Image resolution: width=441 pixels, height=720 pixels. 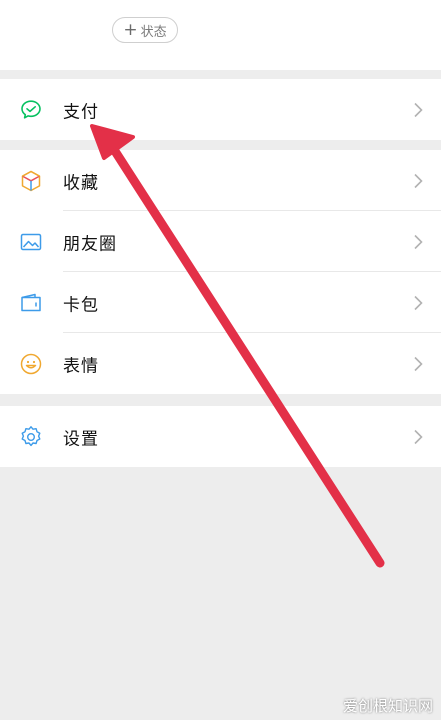 What do you see at coordinates (387, 706) in the screenshot?
I see `watermark-text: 爱创根知识网` at bounding box center [387, 706].